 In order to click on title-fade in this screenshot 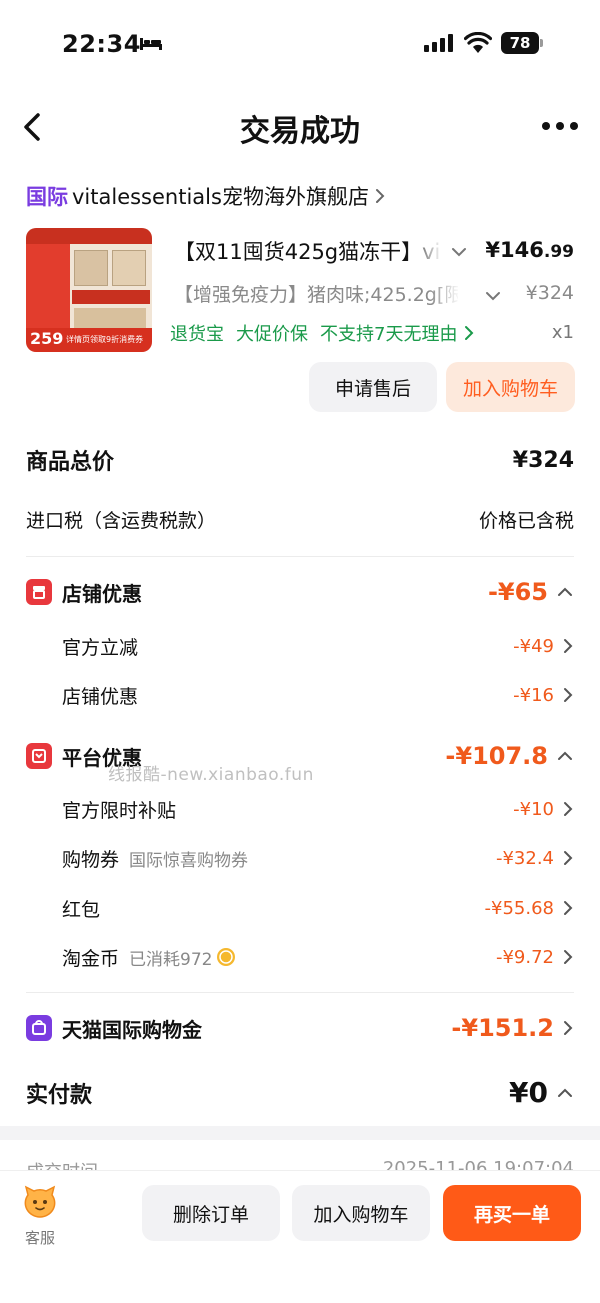, I will do `click(424, 250)`.